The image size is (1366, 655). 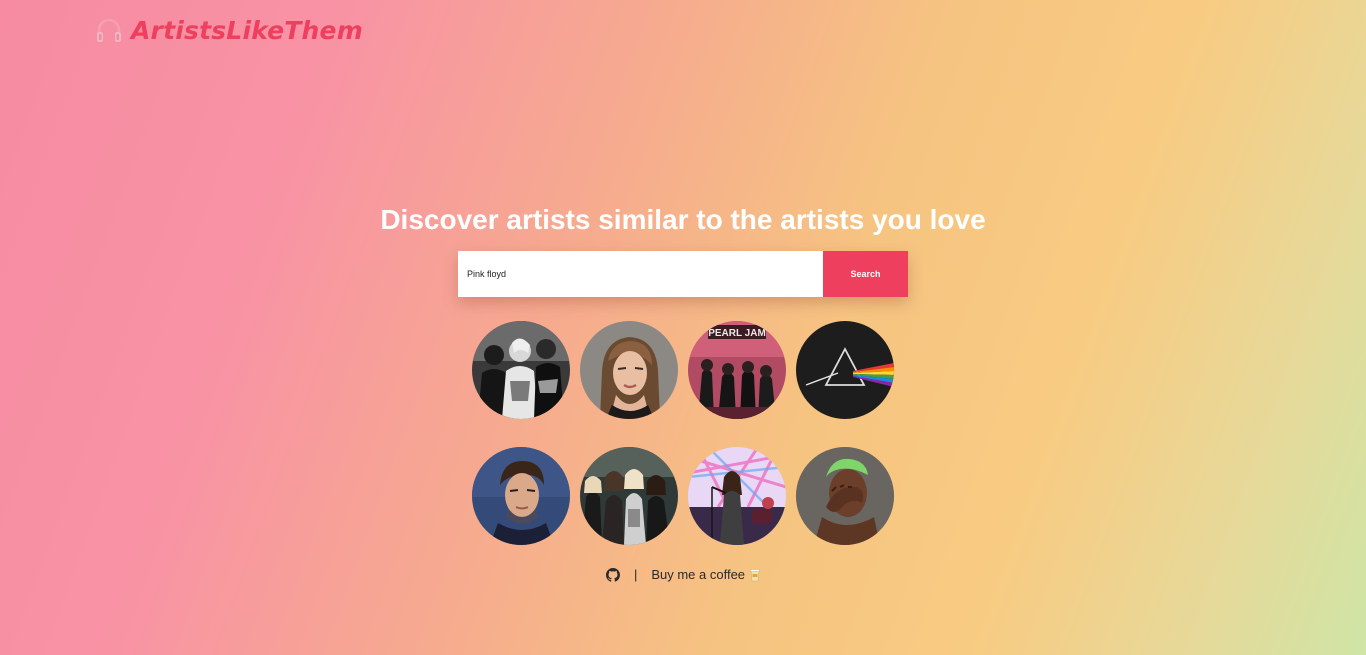 I want to click on band-live-photo: PEARL JAM, so click(x=737, y=370).